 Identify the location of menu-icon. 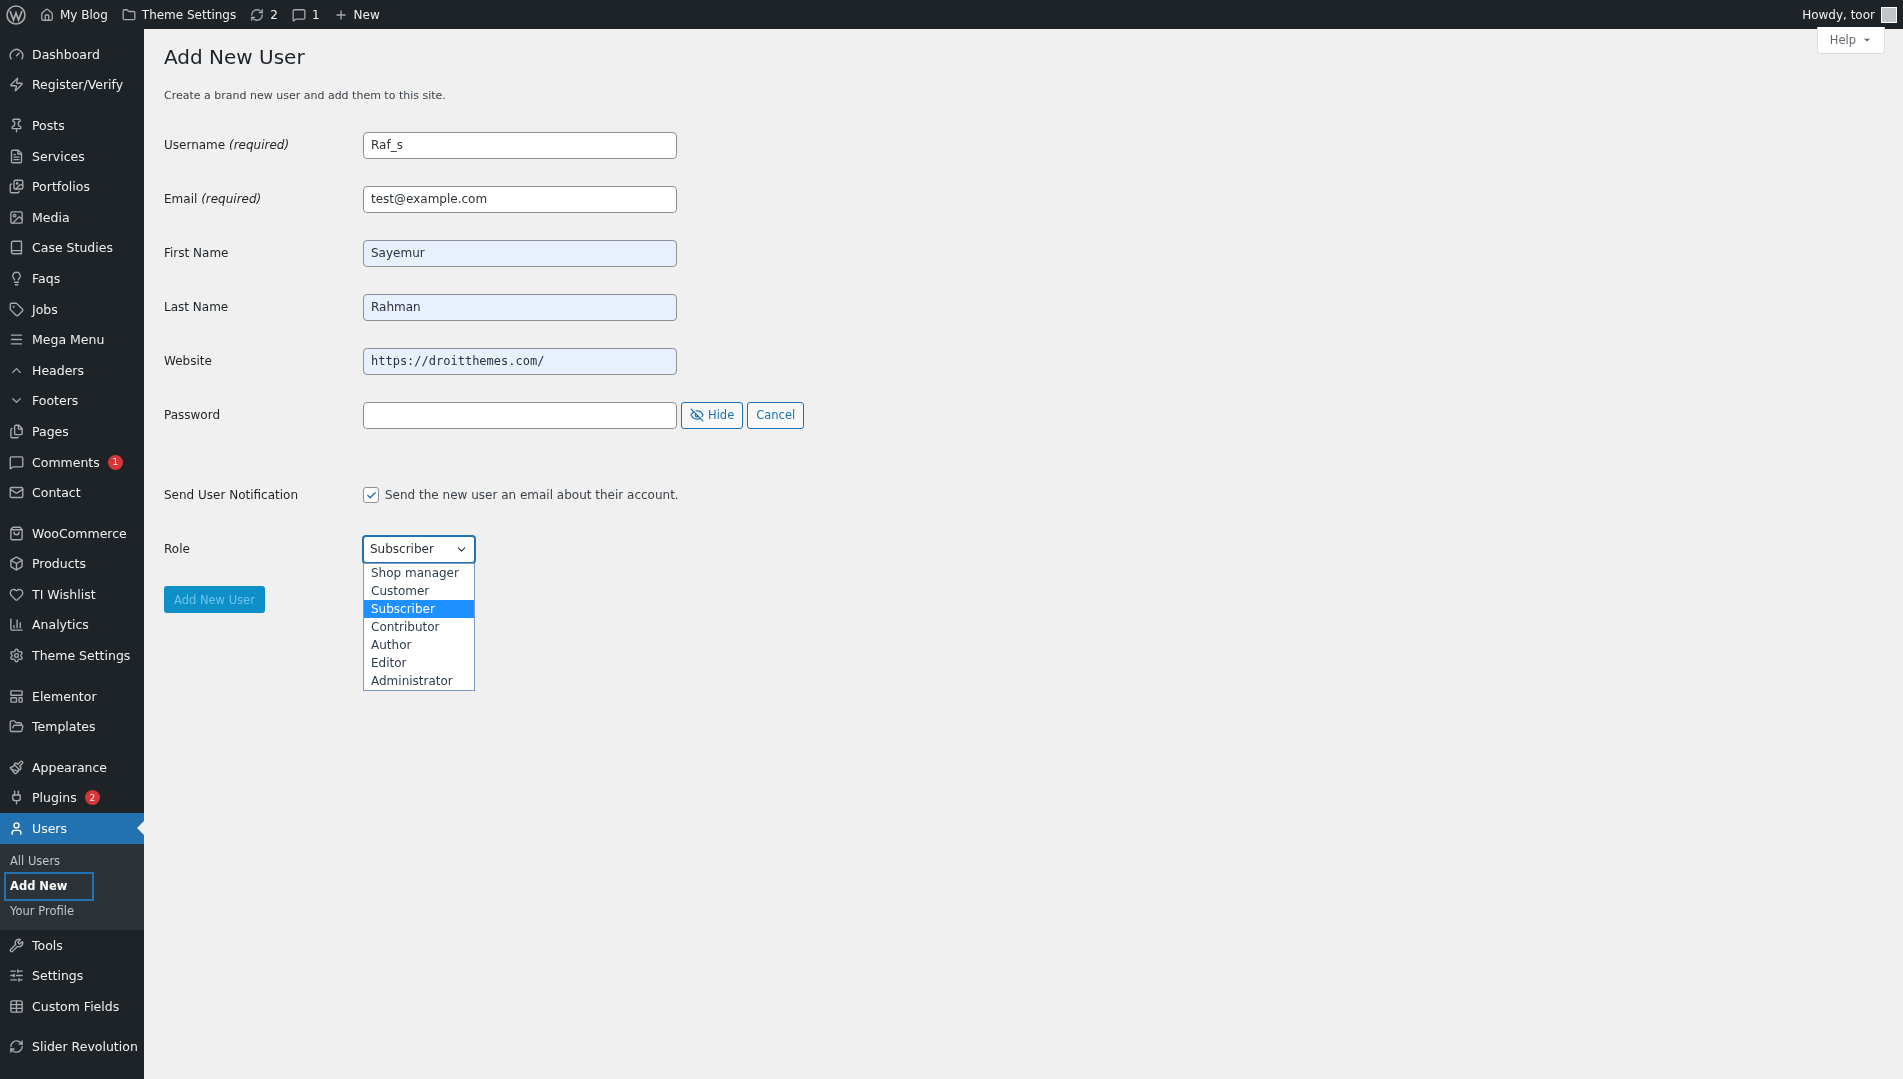
(16, 340).